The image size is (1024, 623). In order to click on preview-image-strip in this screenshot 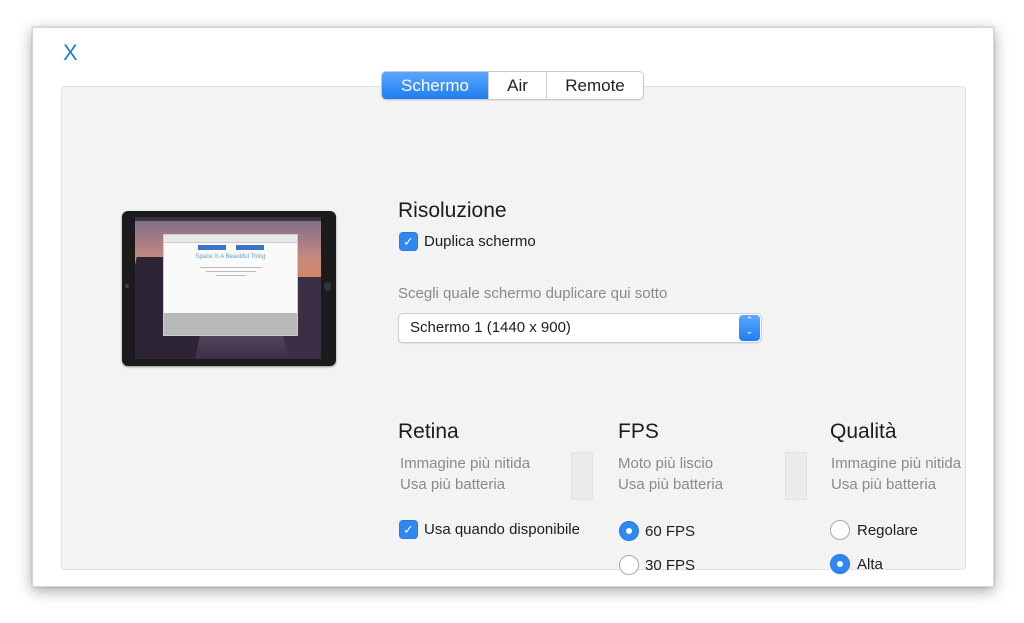, I will do `click(230, 324)`.